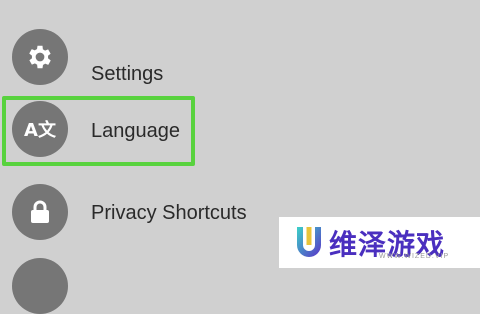 The width and height of the screenshot is (480, 314). I want to click on u-logo-icon, so click(309, 243).